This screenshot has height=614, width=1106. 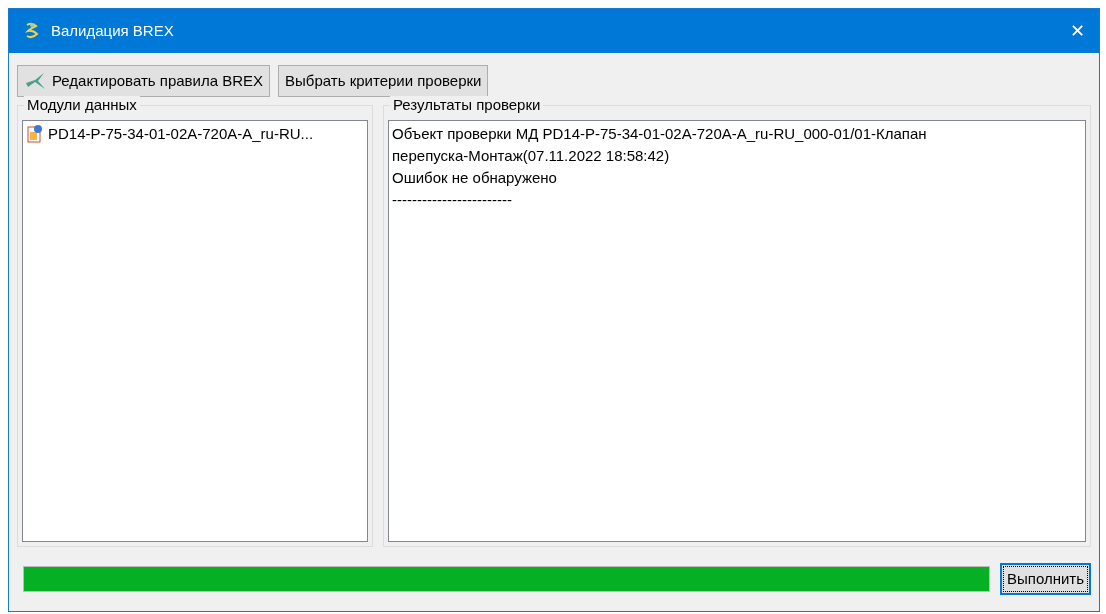 I want to click on leaf-icon, so click(x=35, y=81).